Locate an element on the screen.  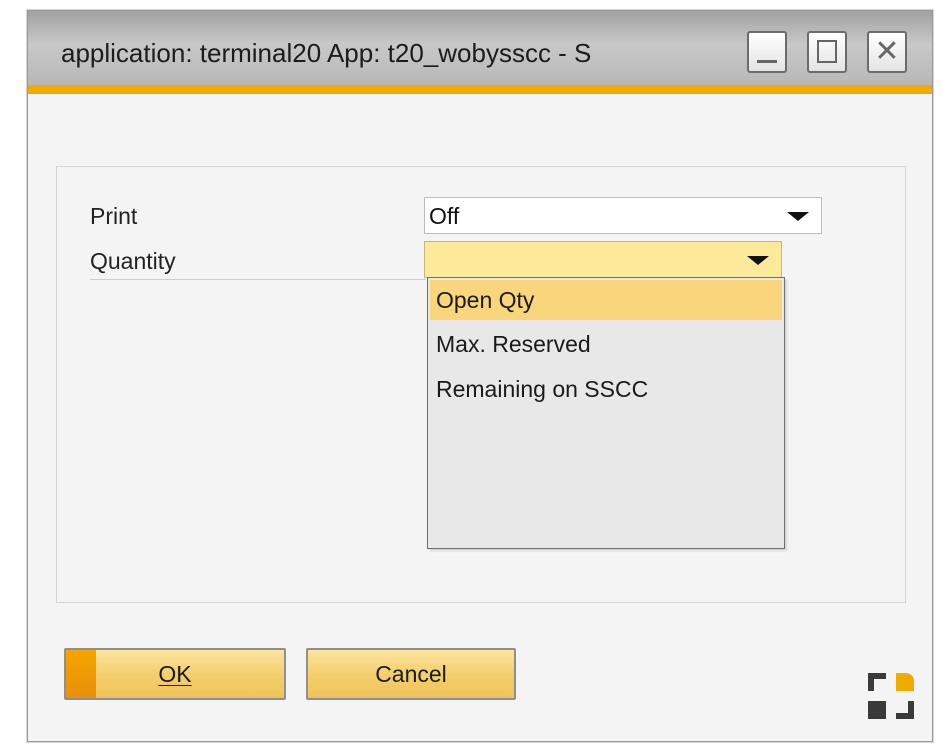
cancel-button: Cancel is located at coordinates (411, 674).